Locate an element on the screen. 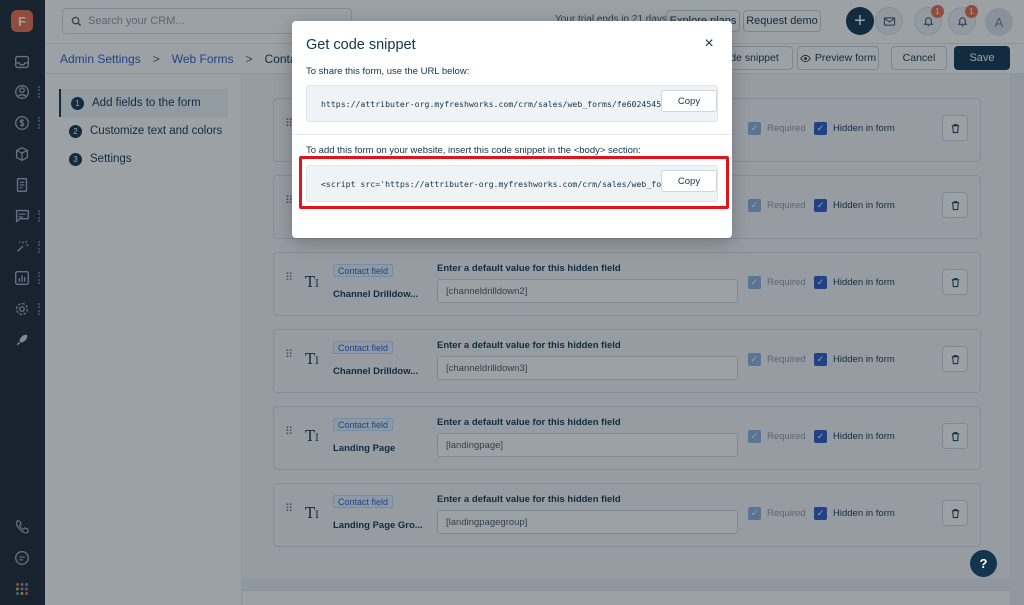 The height and width of the screenshot is (605, 1024). close-icon: × is located at coordinates (709, 43).